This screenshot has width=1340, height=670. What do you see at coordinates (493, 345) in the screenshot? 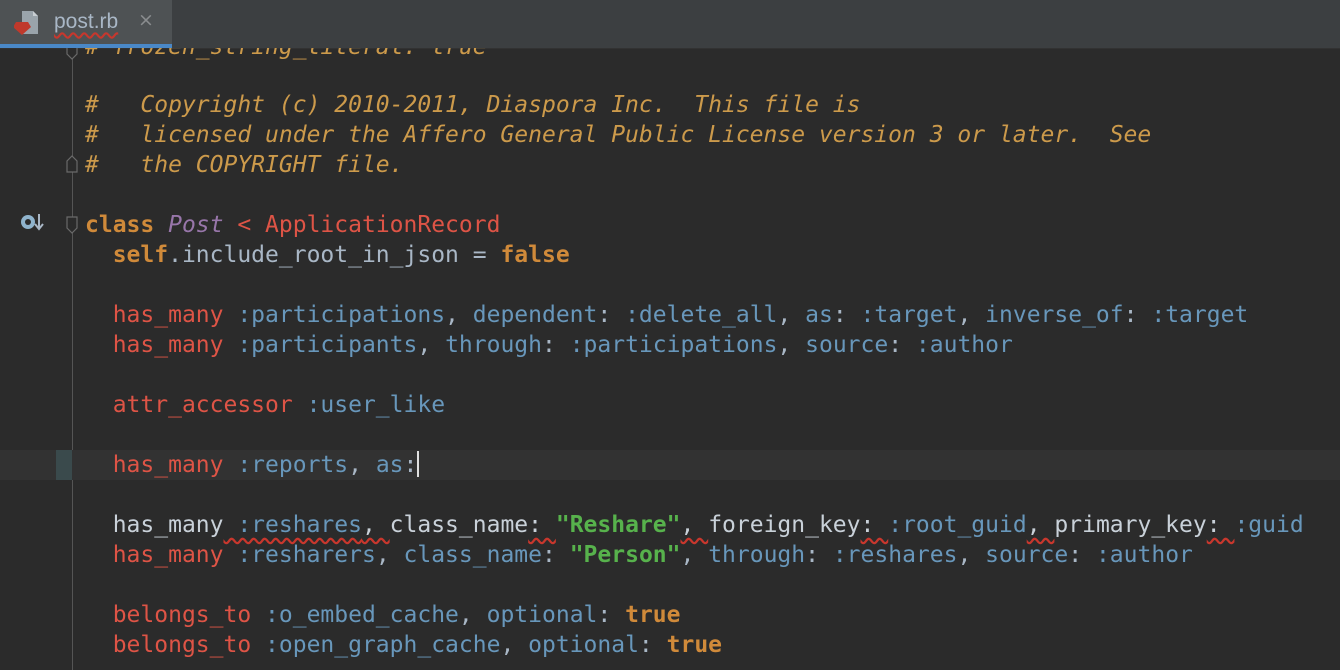
I see `hash-key: through` at bounding box center [493, 345].